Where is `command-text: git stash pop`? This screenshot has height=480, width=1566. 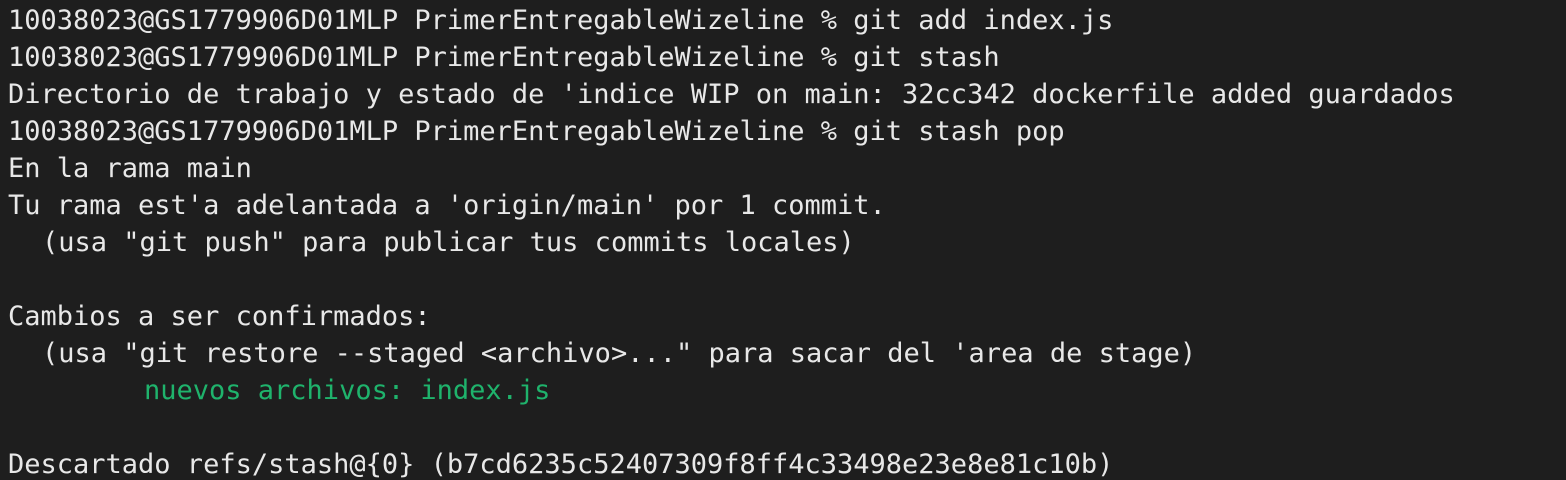
command-text: git stash pop is located at coordinates (959, 131).